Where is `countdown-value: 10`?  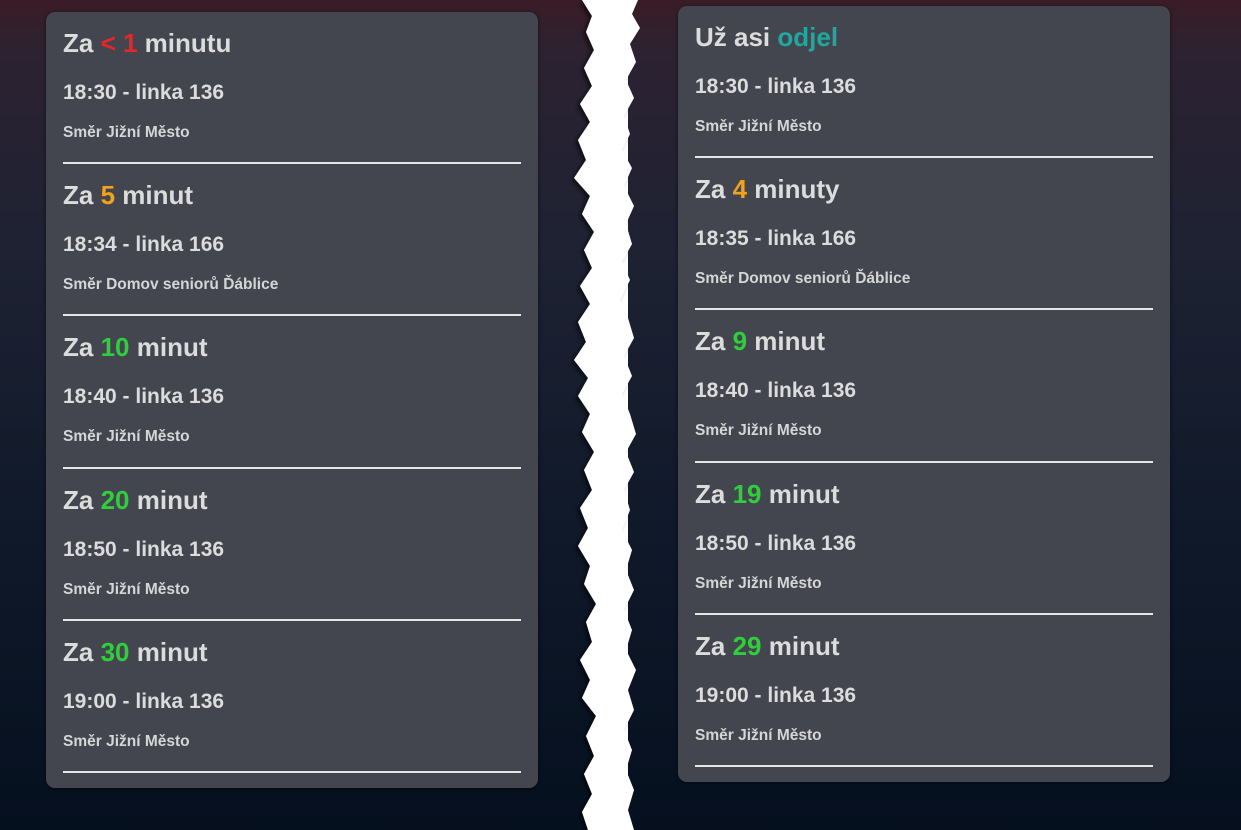
countdown-value: 10 is located at coordinates (115, 347).